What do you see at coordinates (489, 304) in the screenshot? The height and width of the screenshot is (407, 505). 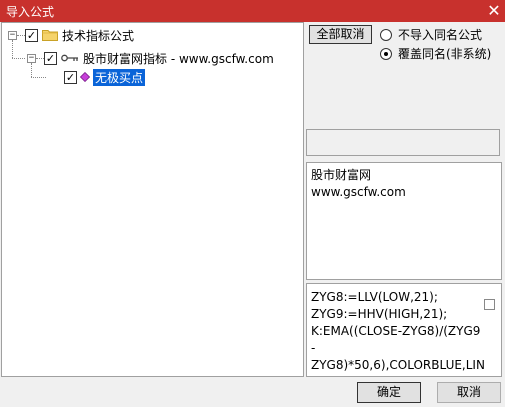 I see `code-checkbox` at bounding box center [489, 304].